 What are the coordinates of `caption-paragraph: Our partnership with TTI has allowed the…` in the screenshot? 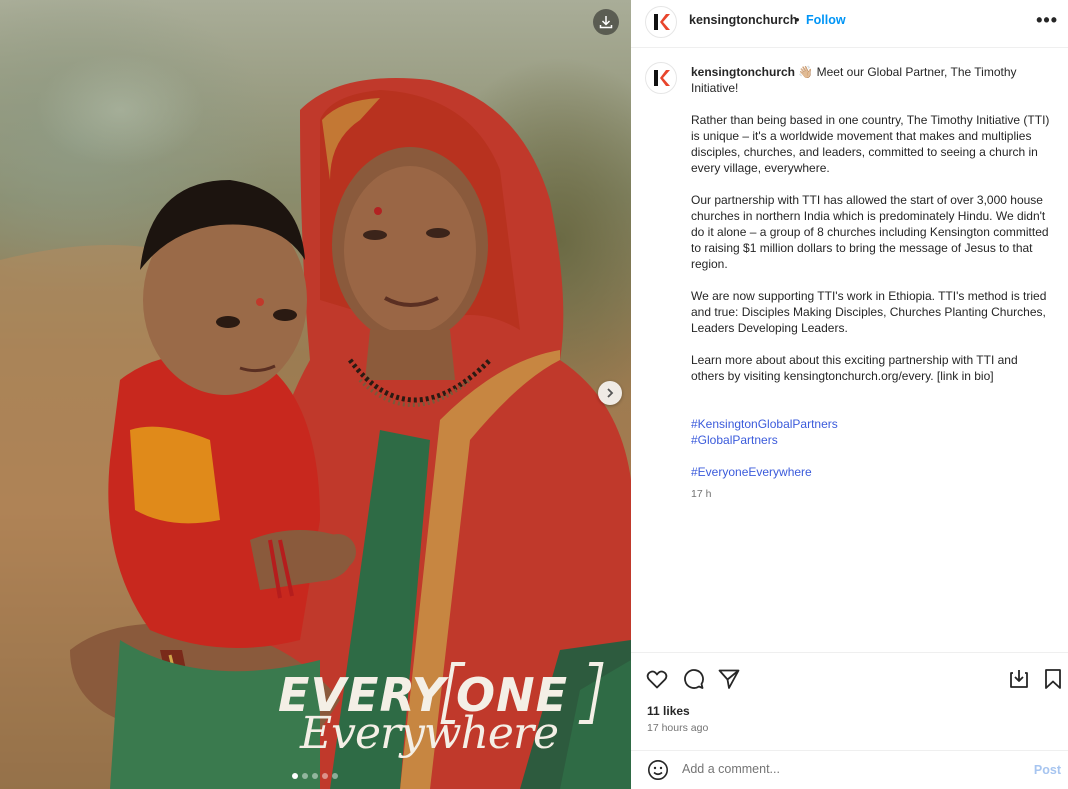 It's located at (870, 232).